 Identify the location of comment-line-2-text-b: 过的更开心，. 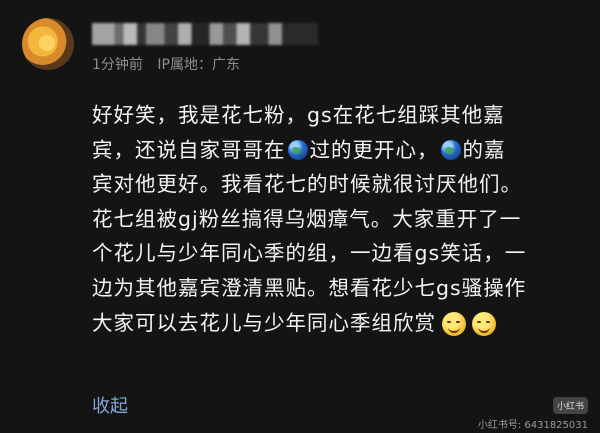
(374, 149).